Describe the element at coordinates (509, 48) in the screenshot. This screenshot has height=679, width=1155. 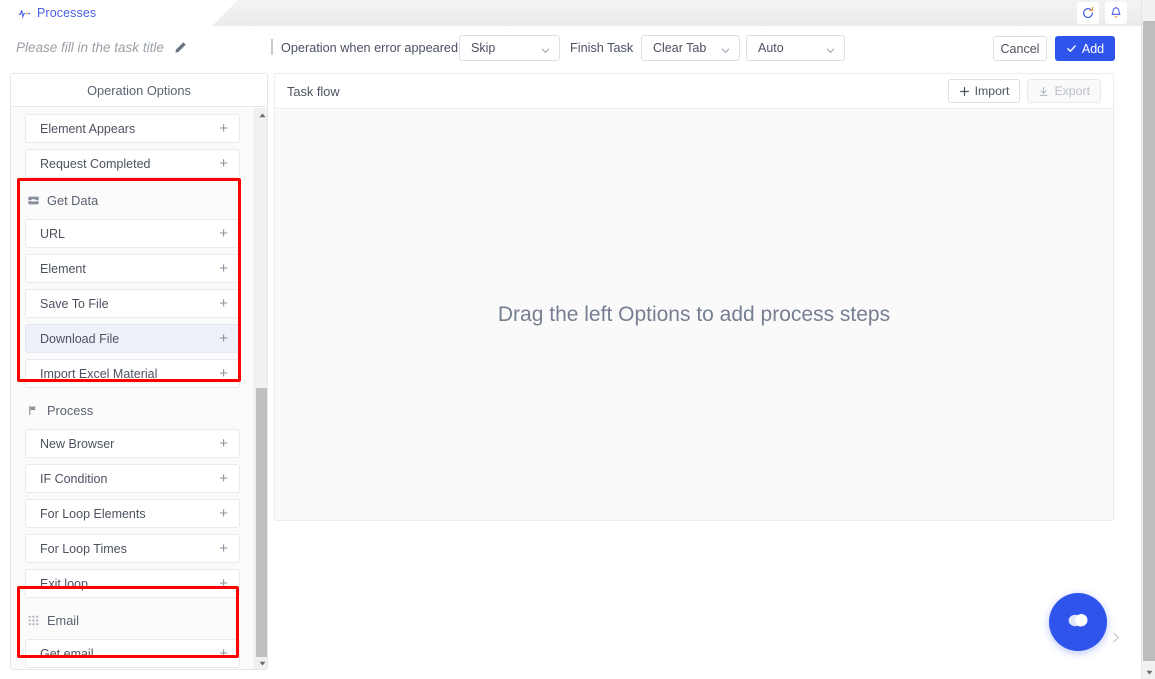
I see `error-operation-select: Skip` at that location.